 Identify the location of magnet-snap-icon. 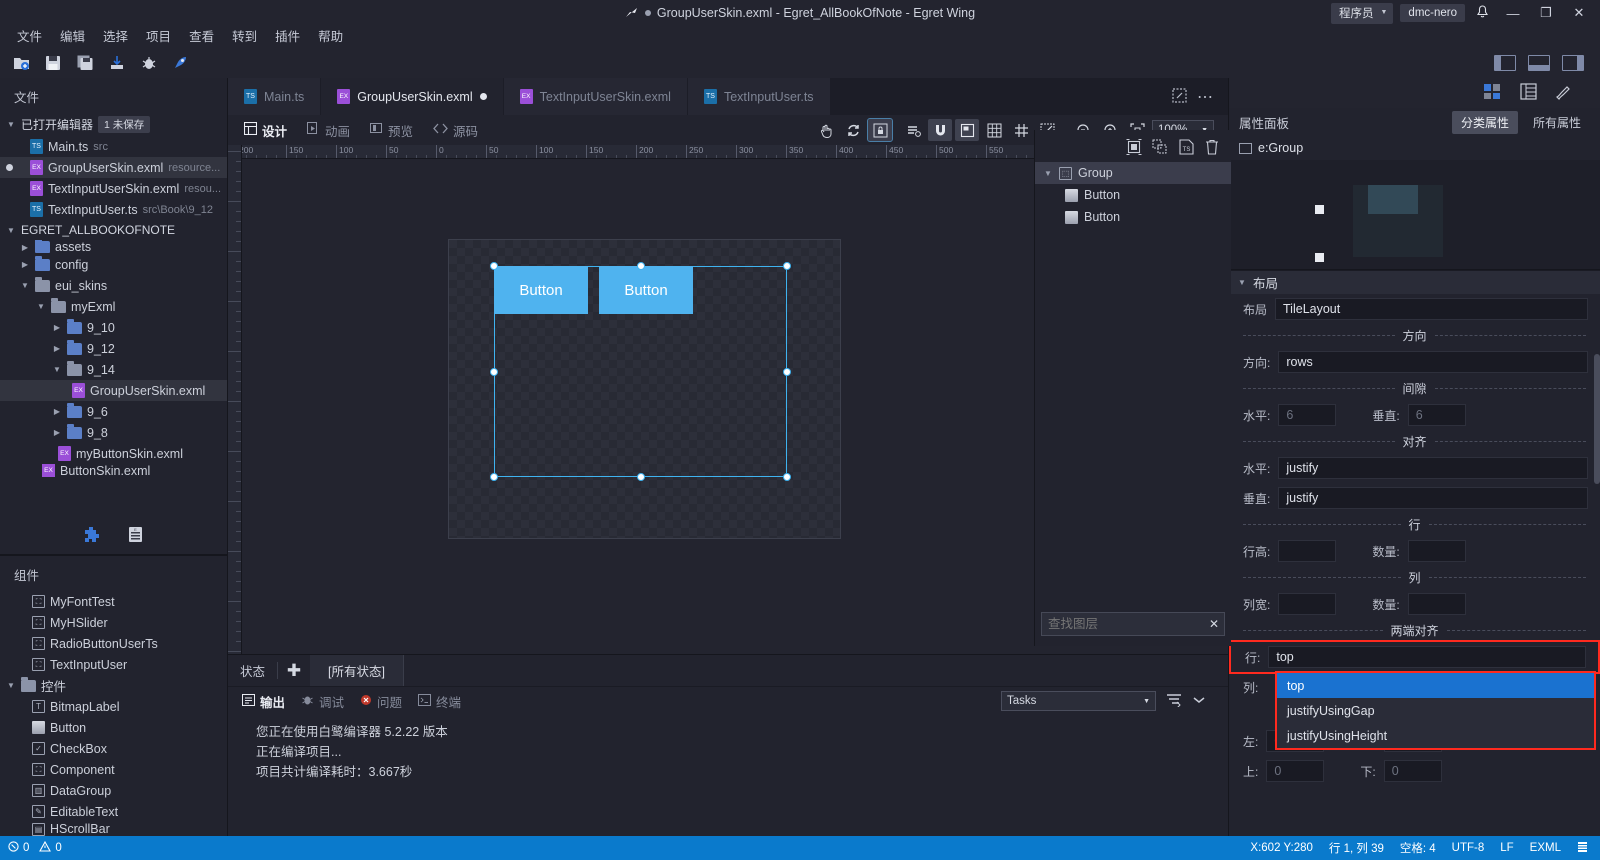
(940, 130).